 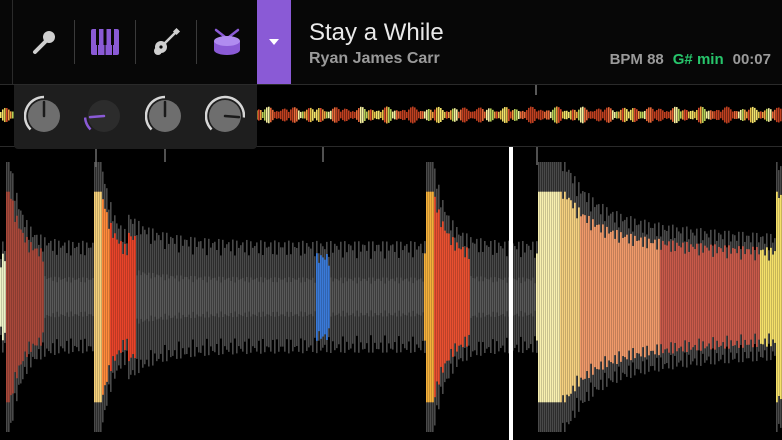 I want to click on stem-drums-button, so click(x=227, y=42).